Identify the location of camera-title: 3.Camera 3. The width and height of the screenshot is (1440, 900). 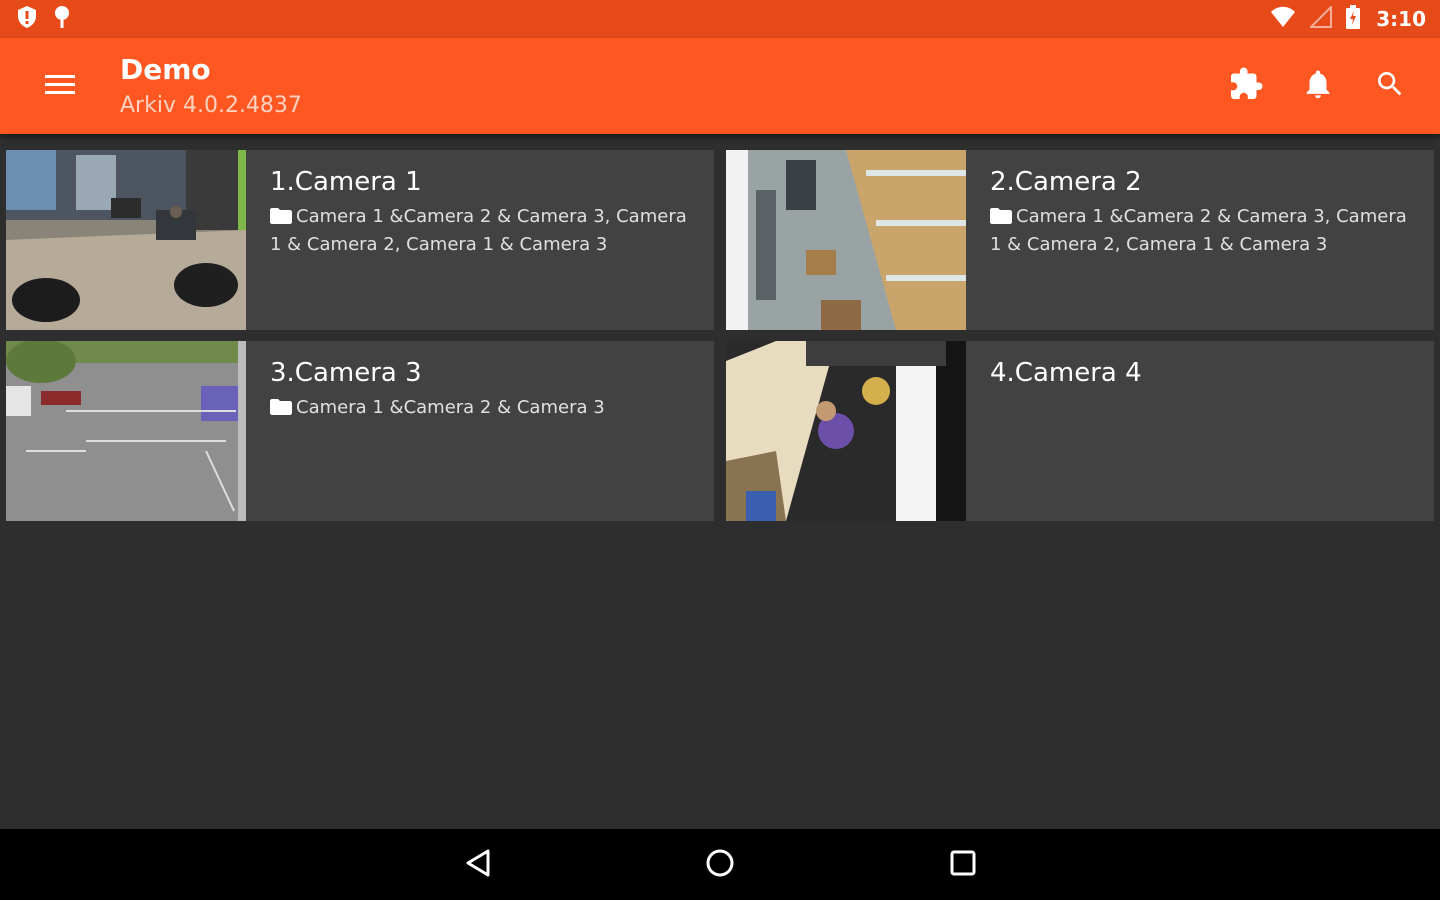
(346, 373).